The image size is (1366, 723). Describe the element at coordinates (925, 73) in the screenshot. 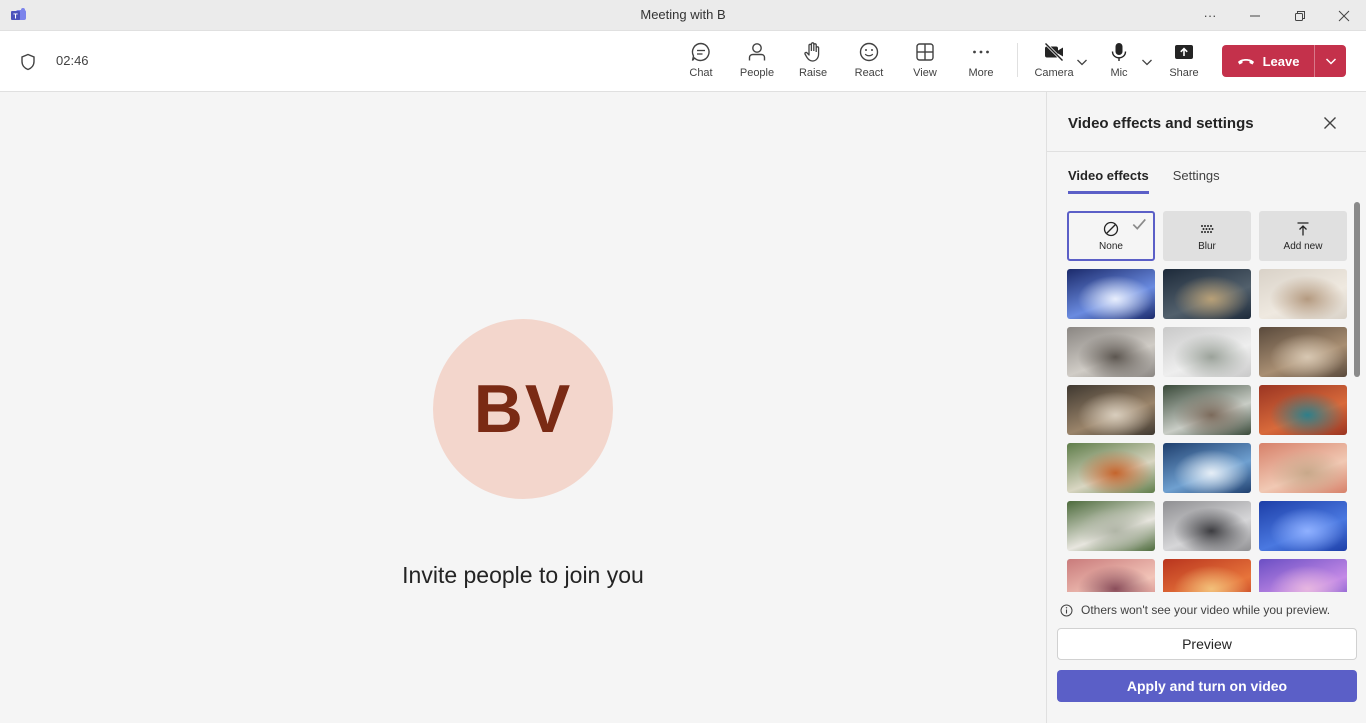

I see `view-label: View` at that location.